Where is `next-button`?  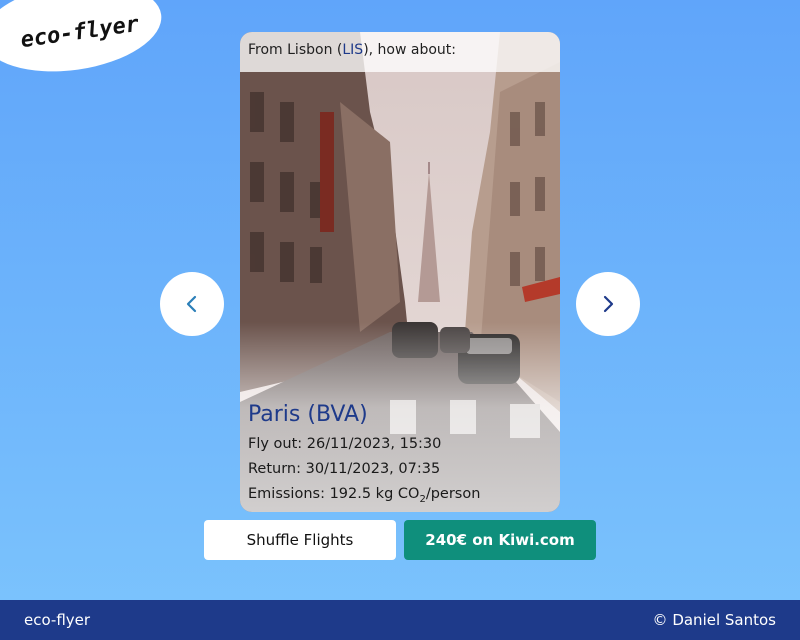 next-button is located at coordinates (608, 304).